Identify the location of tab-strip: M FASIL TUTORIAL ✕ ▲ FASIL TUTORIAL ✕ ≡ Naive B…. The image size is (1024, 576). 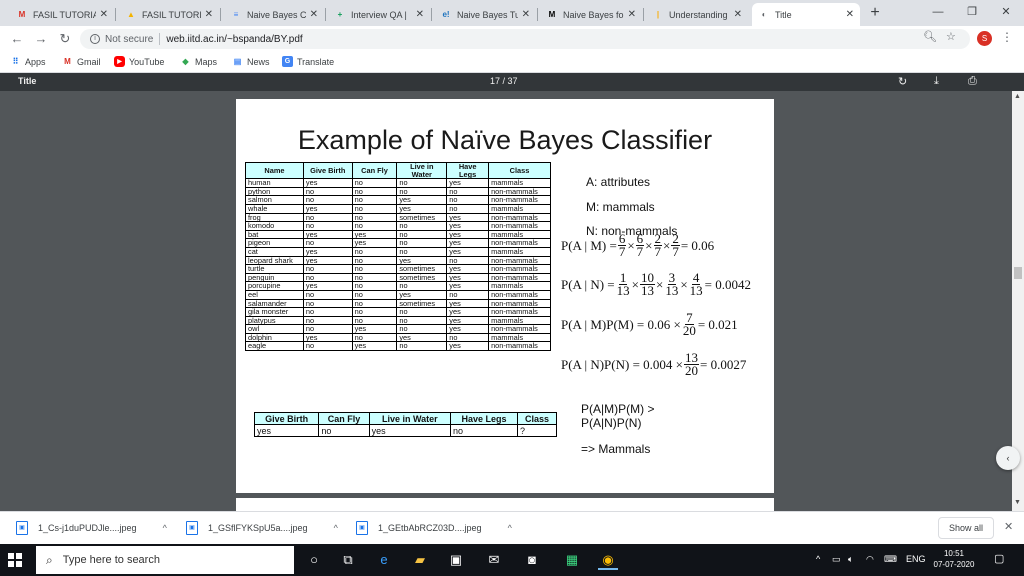
(512, 13).